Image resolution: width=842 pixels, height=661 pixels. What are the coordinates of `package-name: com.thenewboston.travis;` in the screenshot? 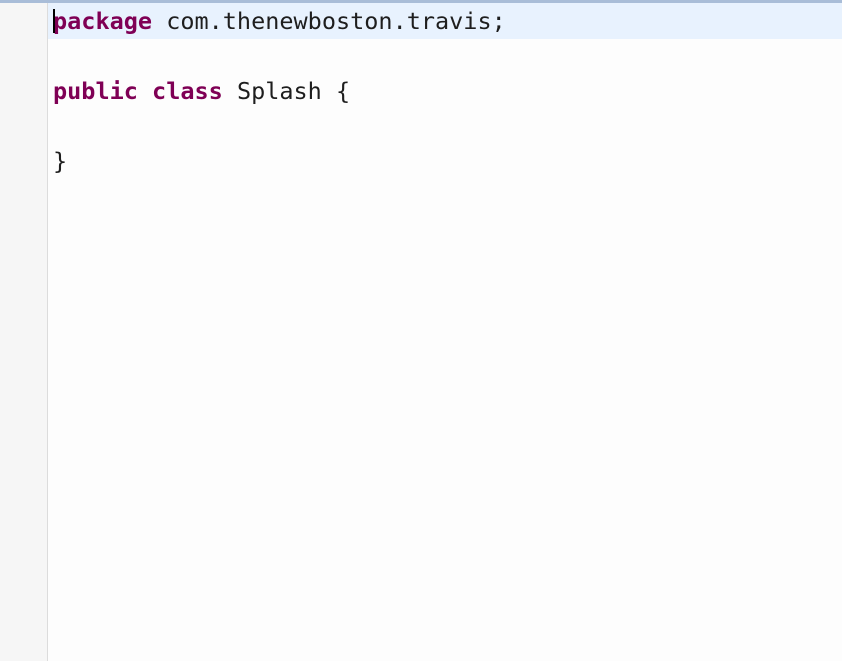 It's located at (329, 21).